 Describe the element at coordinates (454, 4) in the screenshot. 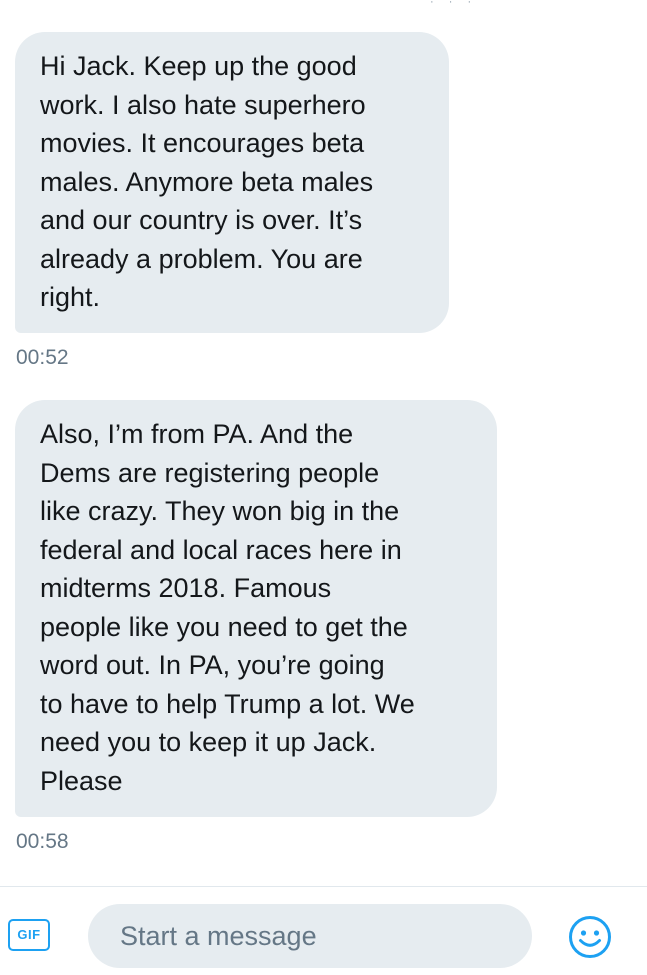

I see `previous-timestamp-fragment: · · ·` at that location.